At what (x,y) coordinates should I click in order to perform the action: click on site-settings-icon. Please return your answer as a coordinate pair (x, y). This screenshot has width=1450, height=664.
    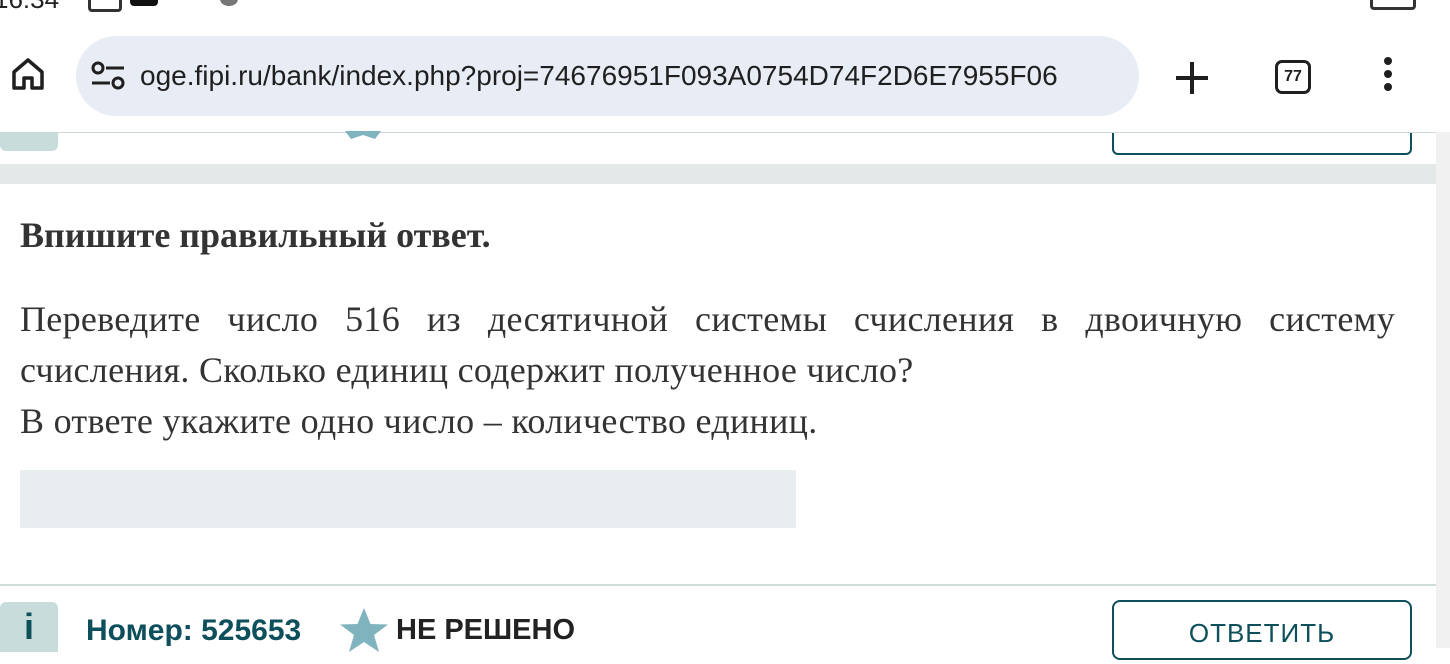
    Looking at the image, I should click on (108, 76).